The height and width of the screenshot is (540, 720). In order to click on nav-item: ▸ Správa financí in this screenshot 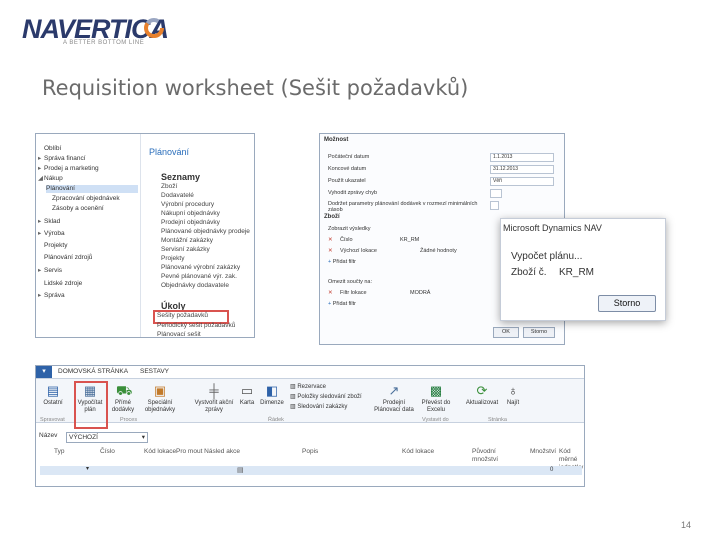, I will do `click(62, 159)`.